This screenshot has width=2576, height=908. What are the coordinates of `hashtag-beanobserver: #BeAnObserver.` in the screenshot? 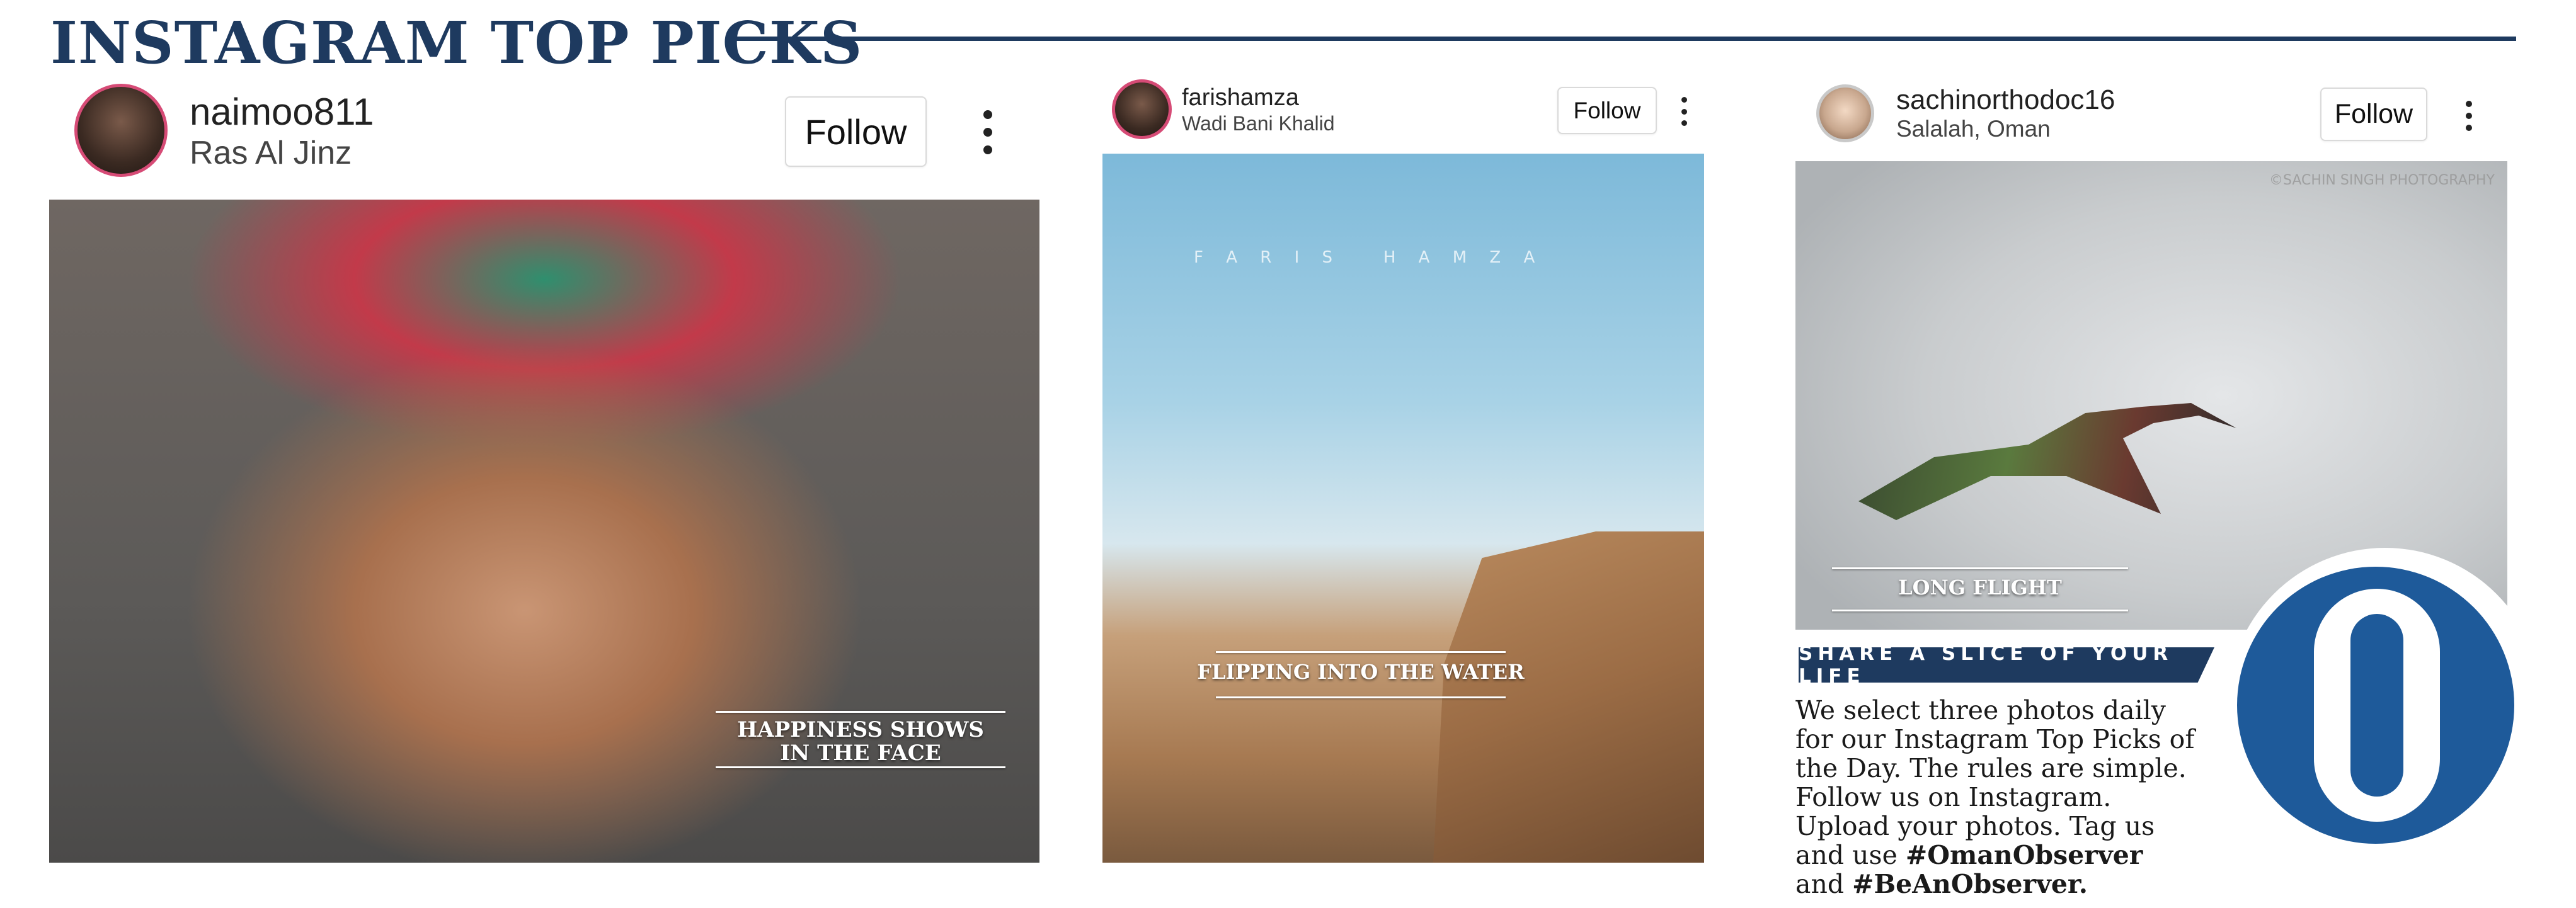 It's located at (1970, 884).